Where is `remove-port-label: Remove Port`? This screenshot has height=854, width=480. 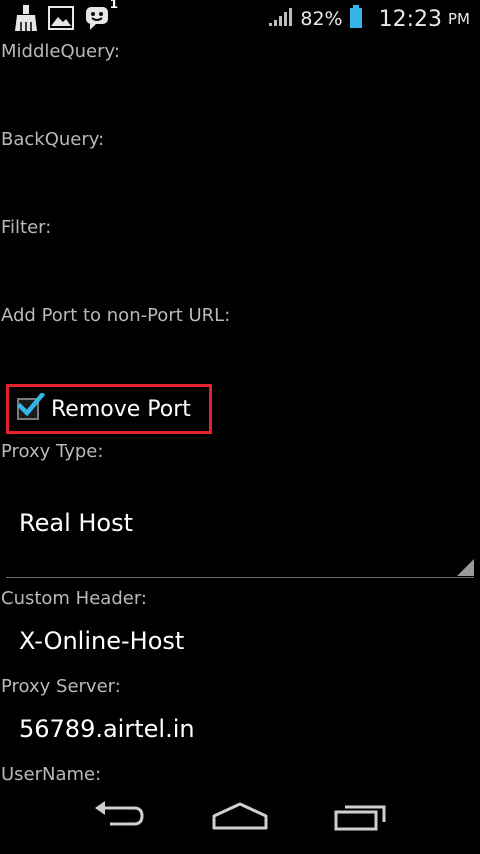
remove-port-label: Remove Port is located at coordinates (121, 409).